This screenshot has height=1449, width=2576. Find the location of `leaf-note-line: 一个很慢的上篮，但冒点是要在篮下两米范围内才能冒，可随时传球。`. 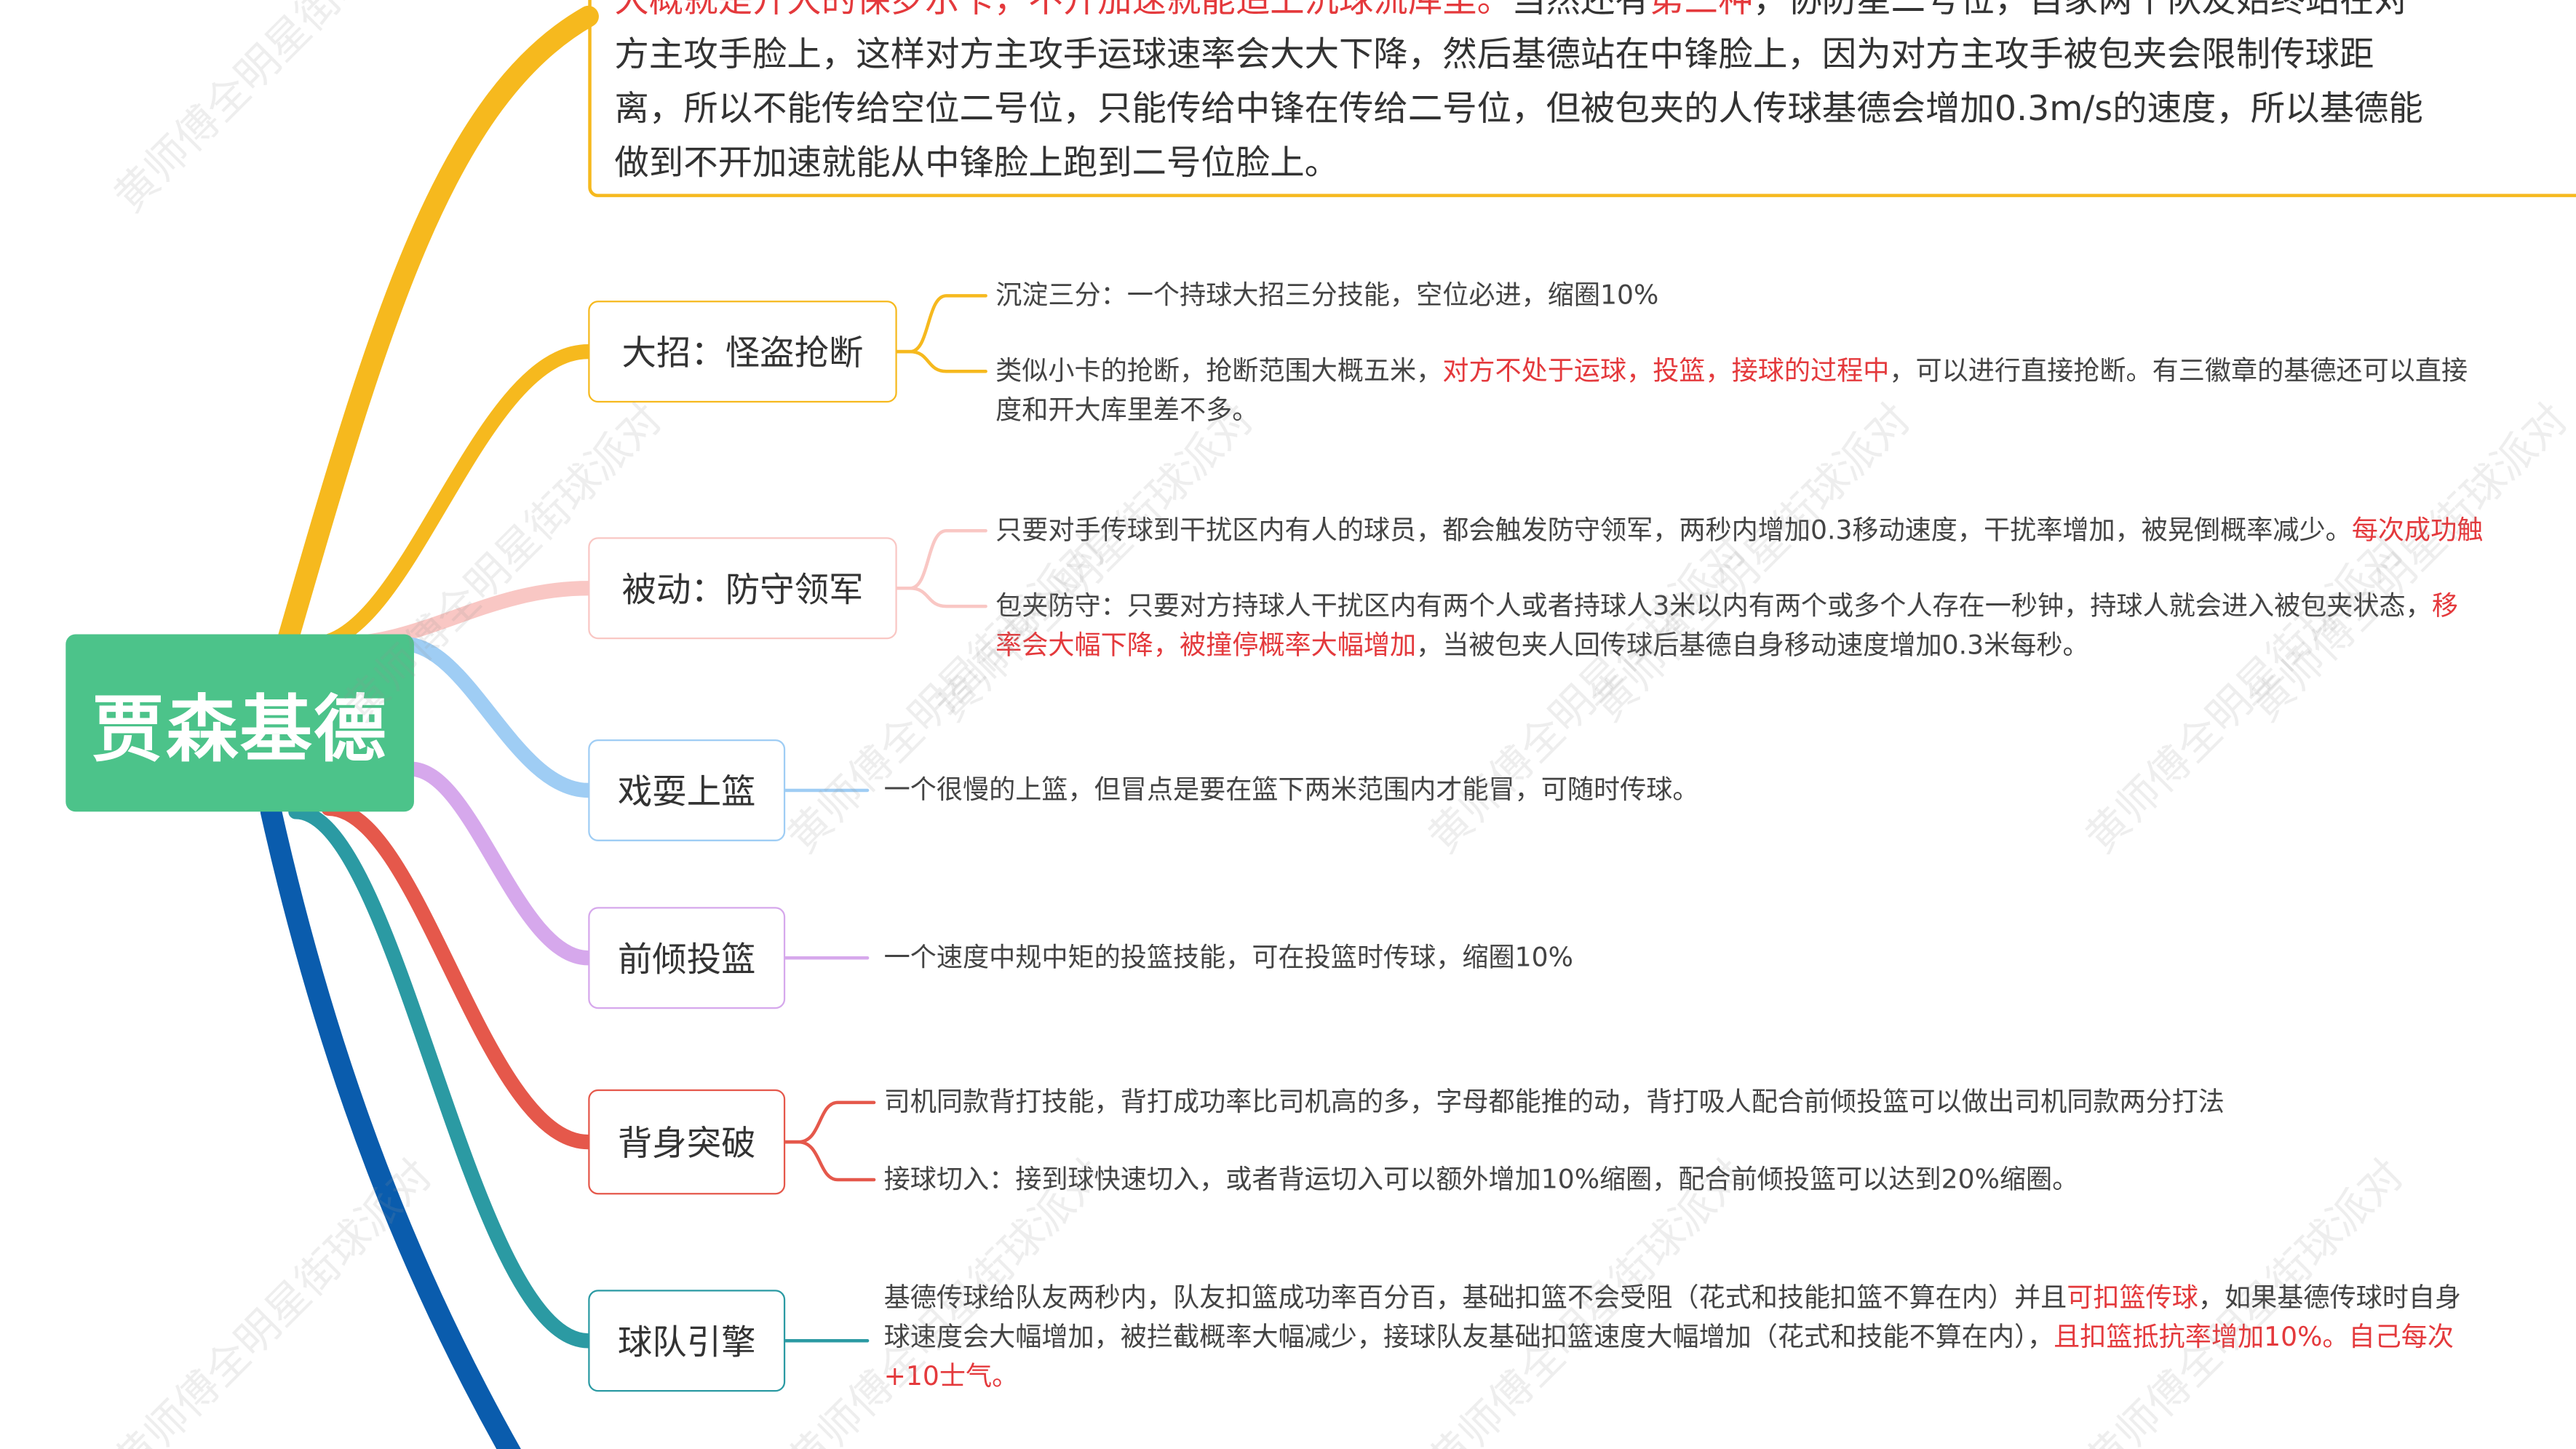

leaf-note-line: 一个很慢的上篮，但冒点是要在篮下两米范围内才能冒，可随时传球。 is located at coordinates (1291, 790).